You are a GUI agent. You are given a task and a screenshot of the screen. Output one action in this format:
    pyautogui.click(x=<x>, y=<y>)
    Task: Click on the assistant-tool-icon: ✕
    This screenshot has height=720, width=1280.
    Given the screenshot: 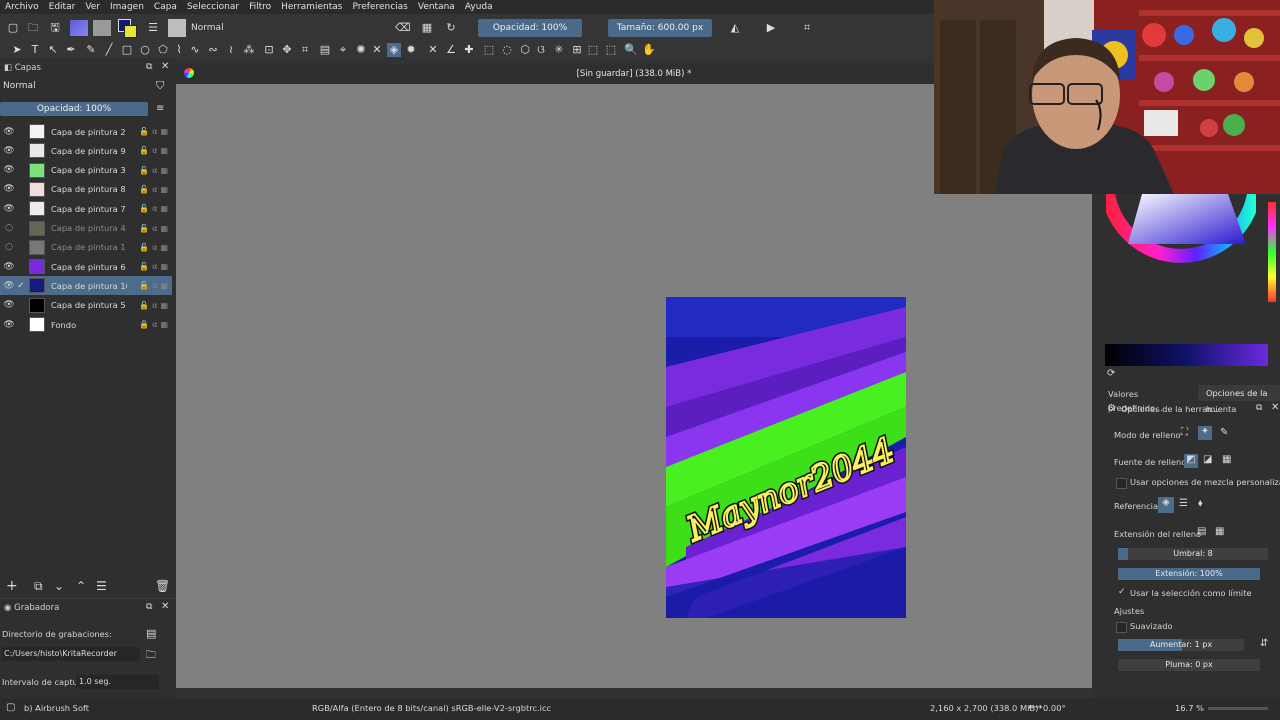 What is the action you would take?
    pyautogui.click(x=433, y=50)
    